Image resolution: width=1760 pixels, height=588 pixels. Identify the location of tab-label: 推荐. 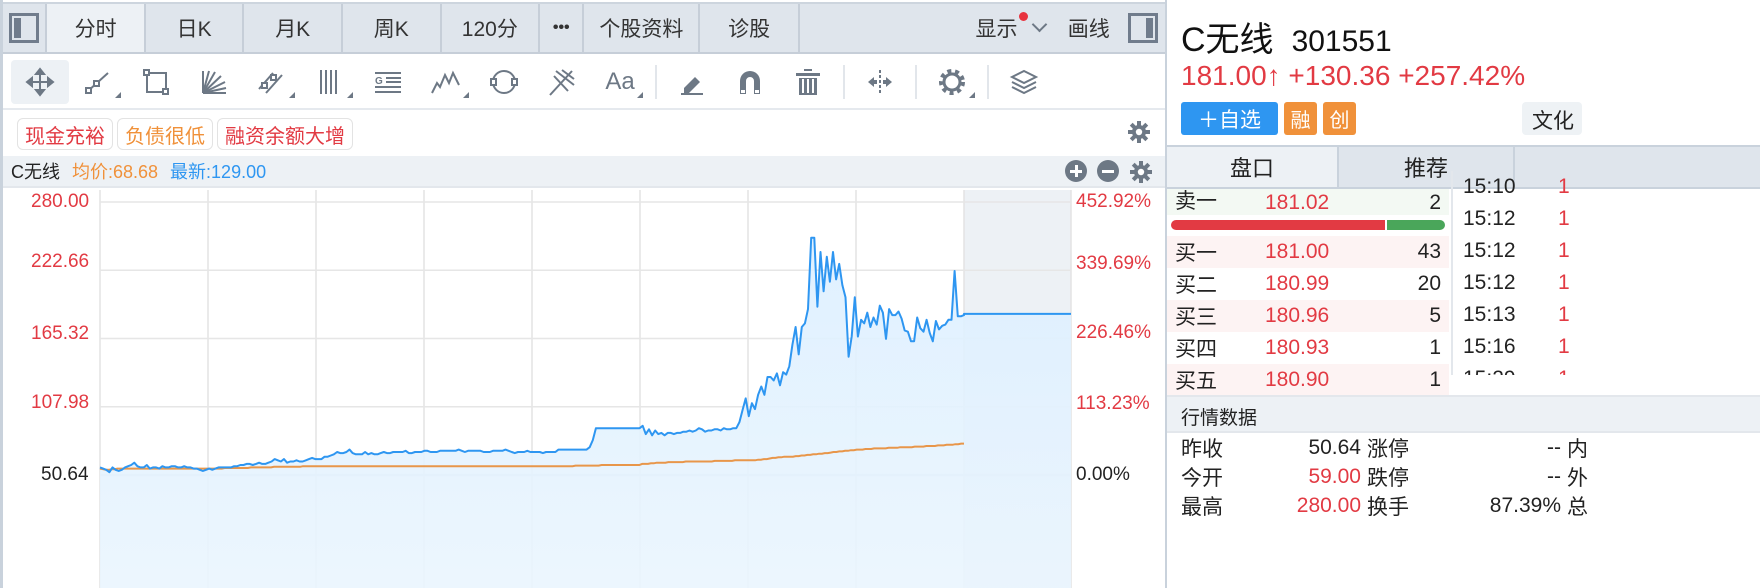
(1425, 168).